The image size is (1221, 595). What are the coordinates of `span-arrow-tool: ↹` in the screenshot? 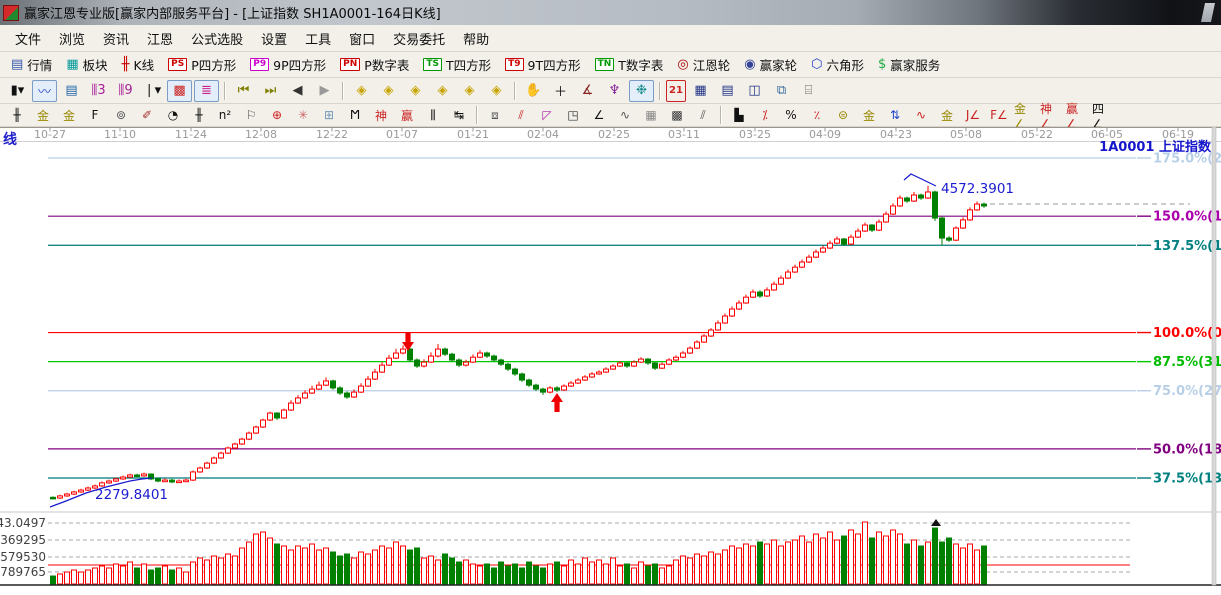 It's located at (459, 115).